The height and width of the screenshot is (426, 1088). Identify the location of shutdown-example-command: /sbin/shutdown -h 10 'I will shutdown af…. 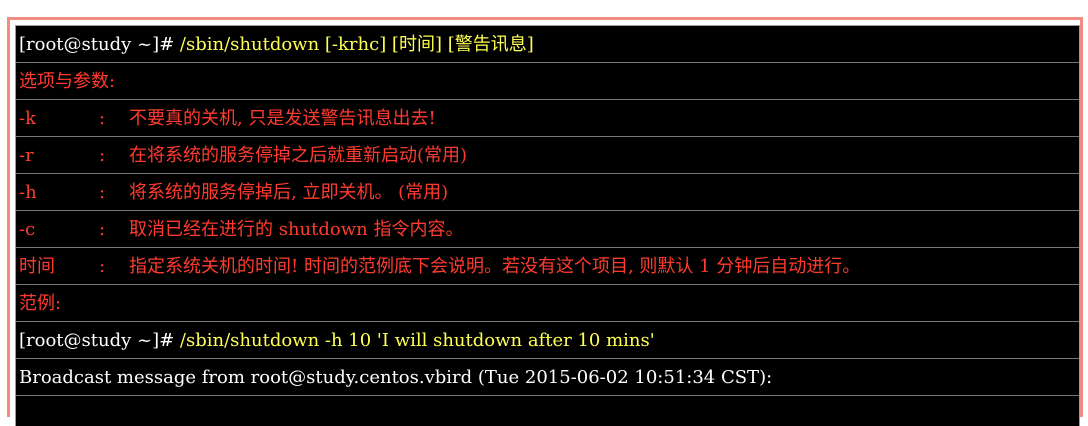
(417, 340).